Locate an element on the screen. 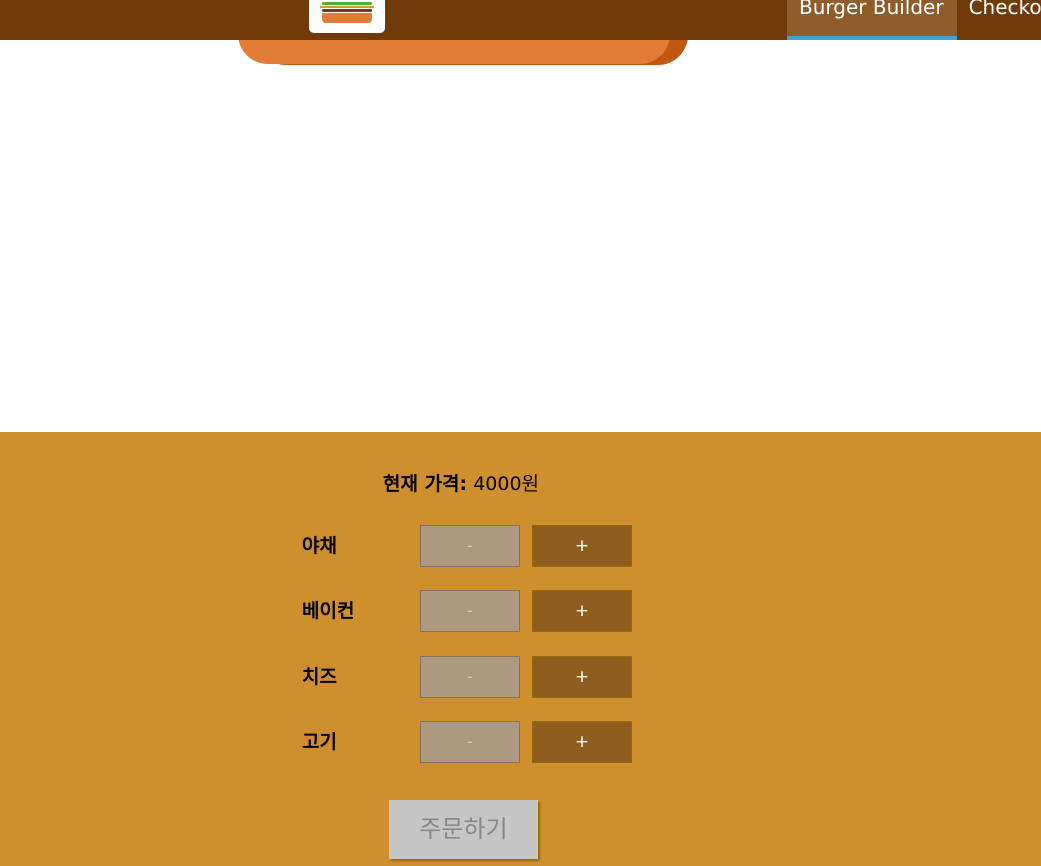  burger-logo-icon is located at coordinates (347, 16).